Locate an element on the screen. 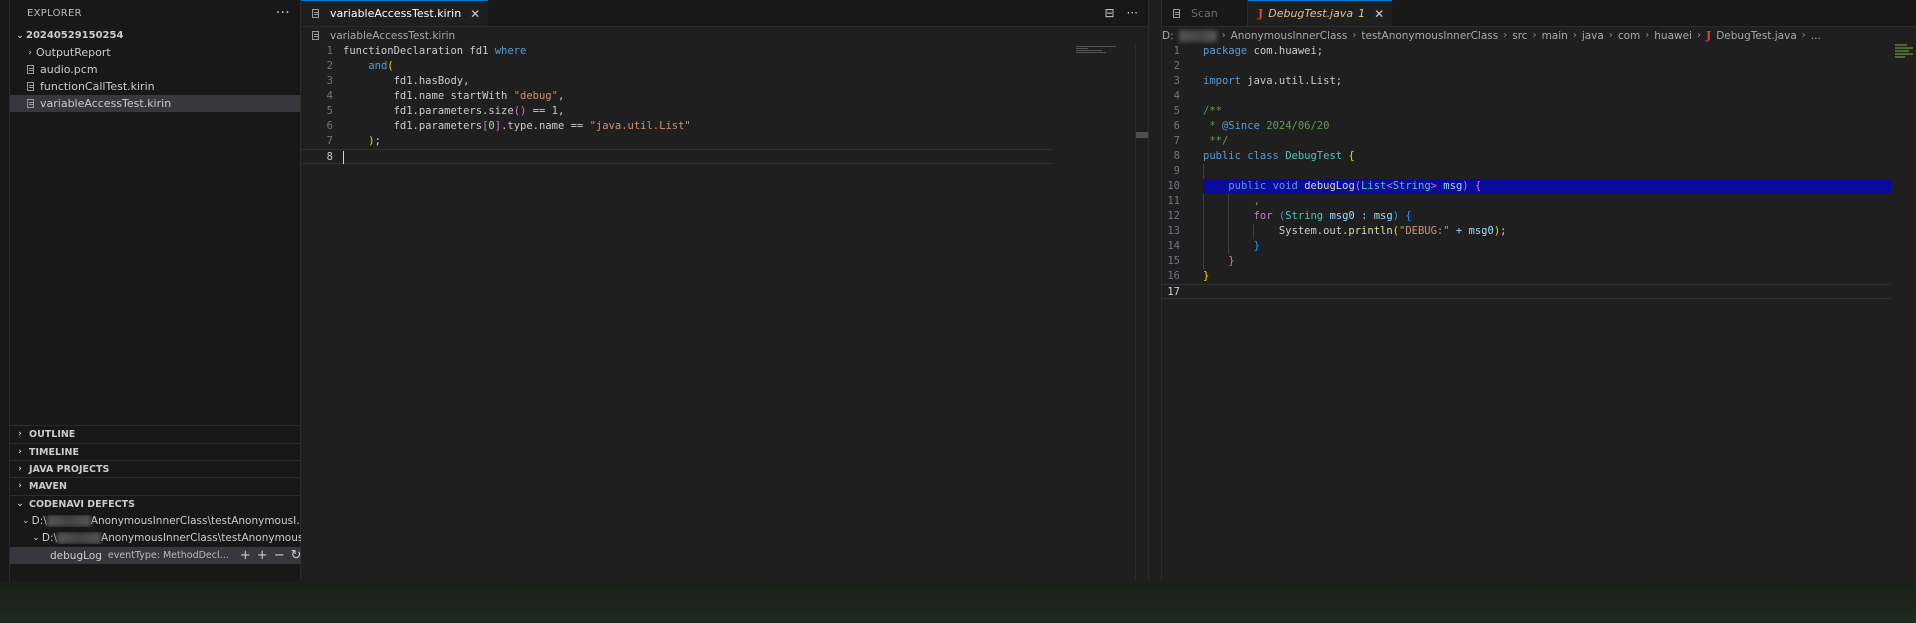  minimap-right is located at coordinates (1904, 57).